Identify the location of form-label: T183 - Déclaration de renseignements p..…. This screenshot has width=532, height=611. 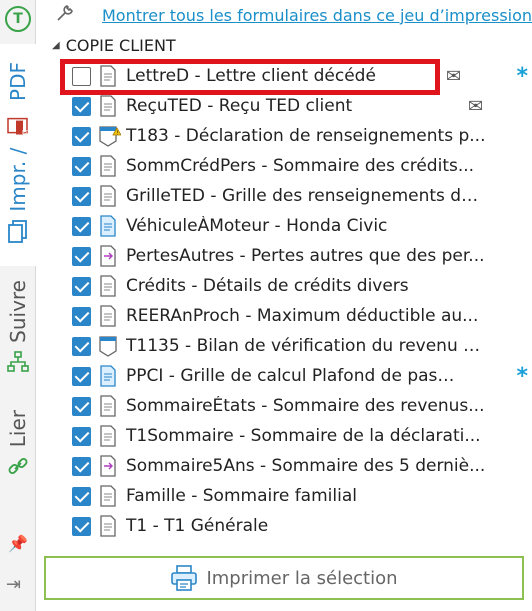
(306, 136).